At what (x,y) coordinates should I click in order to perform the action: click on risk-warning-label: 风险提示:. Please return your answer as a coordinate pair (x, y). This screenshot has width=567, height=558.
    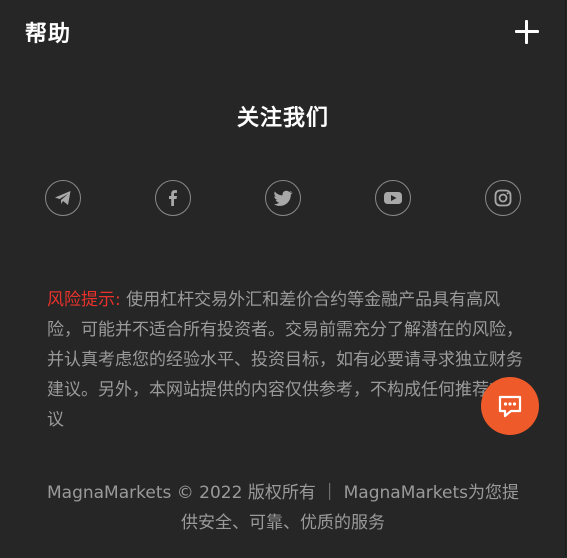
    Looking at the image, I should click on (84, 300).